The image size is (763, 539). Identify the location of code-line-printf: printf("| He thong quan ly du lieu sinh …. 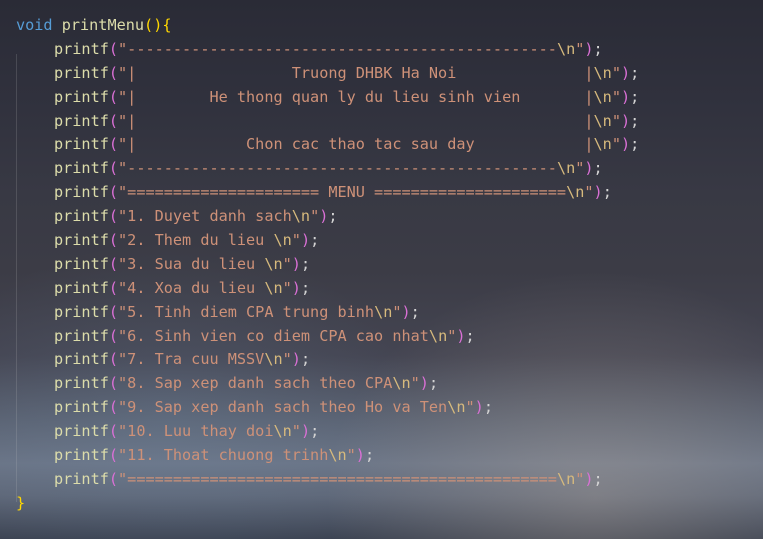
(381, 98).